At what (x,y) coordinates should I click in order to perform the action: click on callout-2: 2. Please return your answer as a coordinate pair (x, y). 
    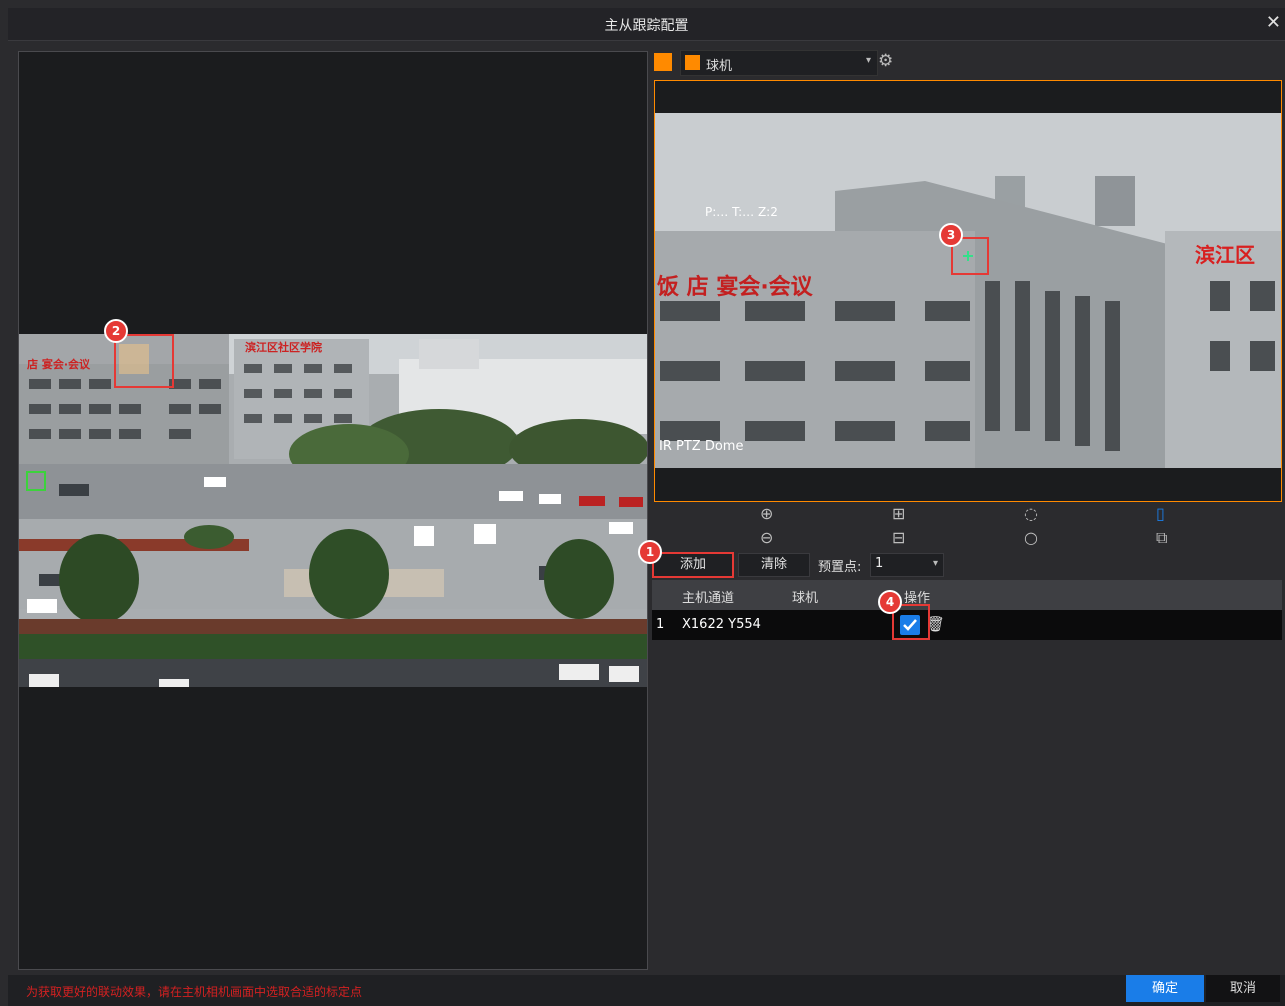
    Looking at the image, I should click on (116, 331).